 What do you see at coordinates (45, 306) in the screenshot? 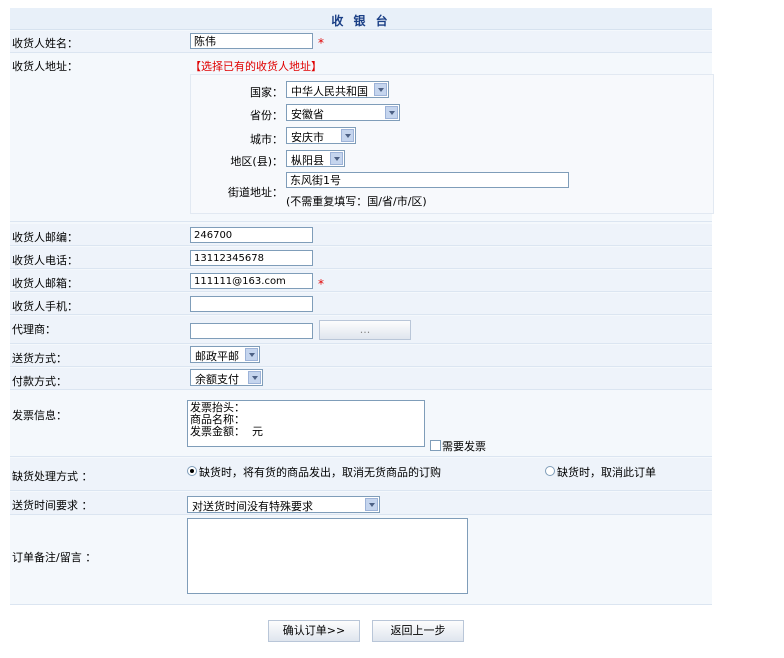
I see `mobile-label: 收货人手机：` at bounding box center [45, 306].